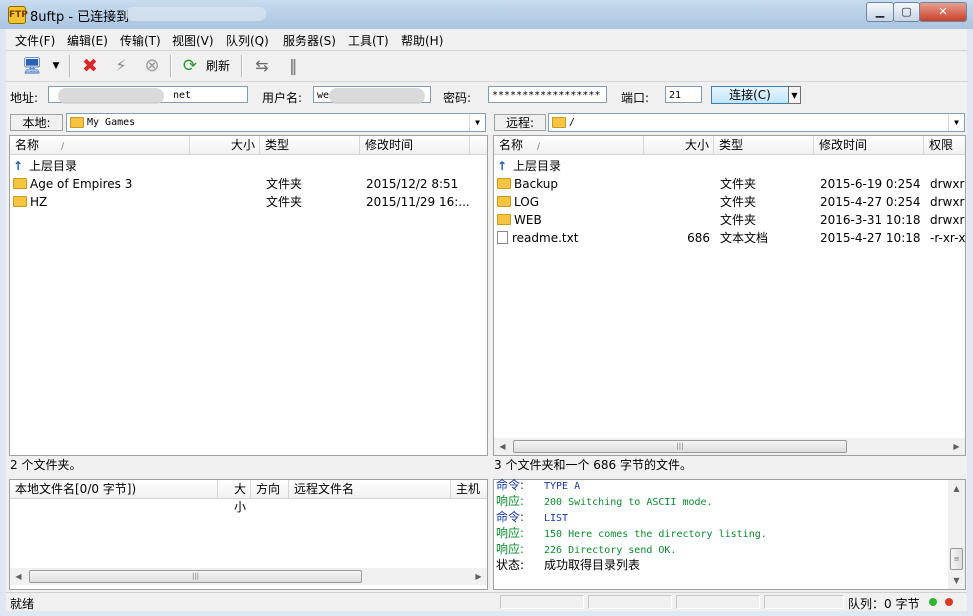 The height and width of the screenshot is (616, 973). I want to click on file-modified: 2015-4-27 10:18, so click(870, 238).